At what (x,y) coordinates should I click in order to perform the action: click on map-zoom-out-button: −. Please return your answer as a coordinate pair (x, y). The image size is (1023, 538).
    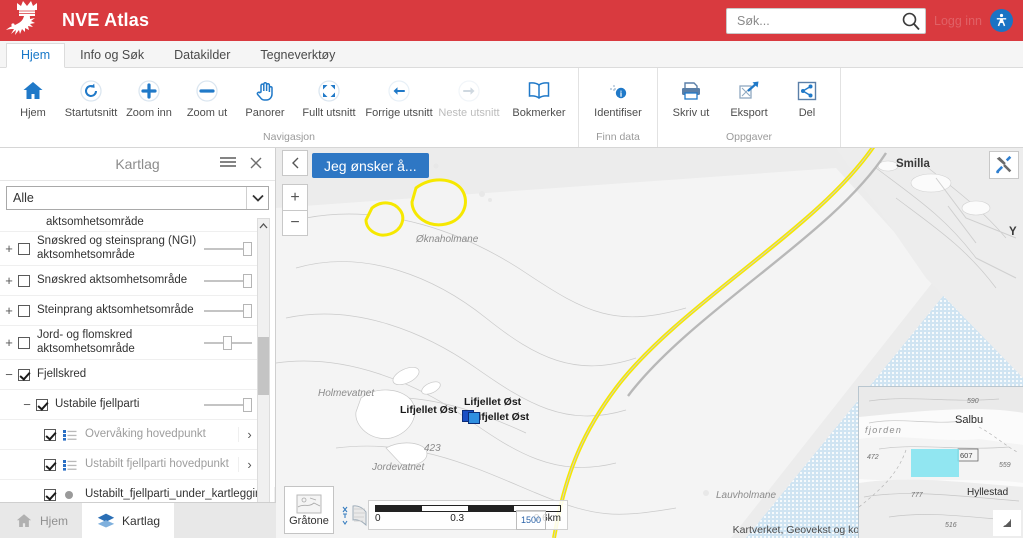
    Looking at the image, I should click on (295, 223).